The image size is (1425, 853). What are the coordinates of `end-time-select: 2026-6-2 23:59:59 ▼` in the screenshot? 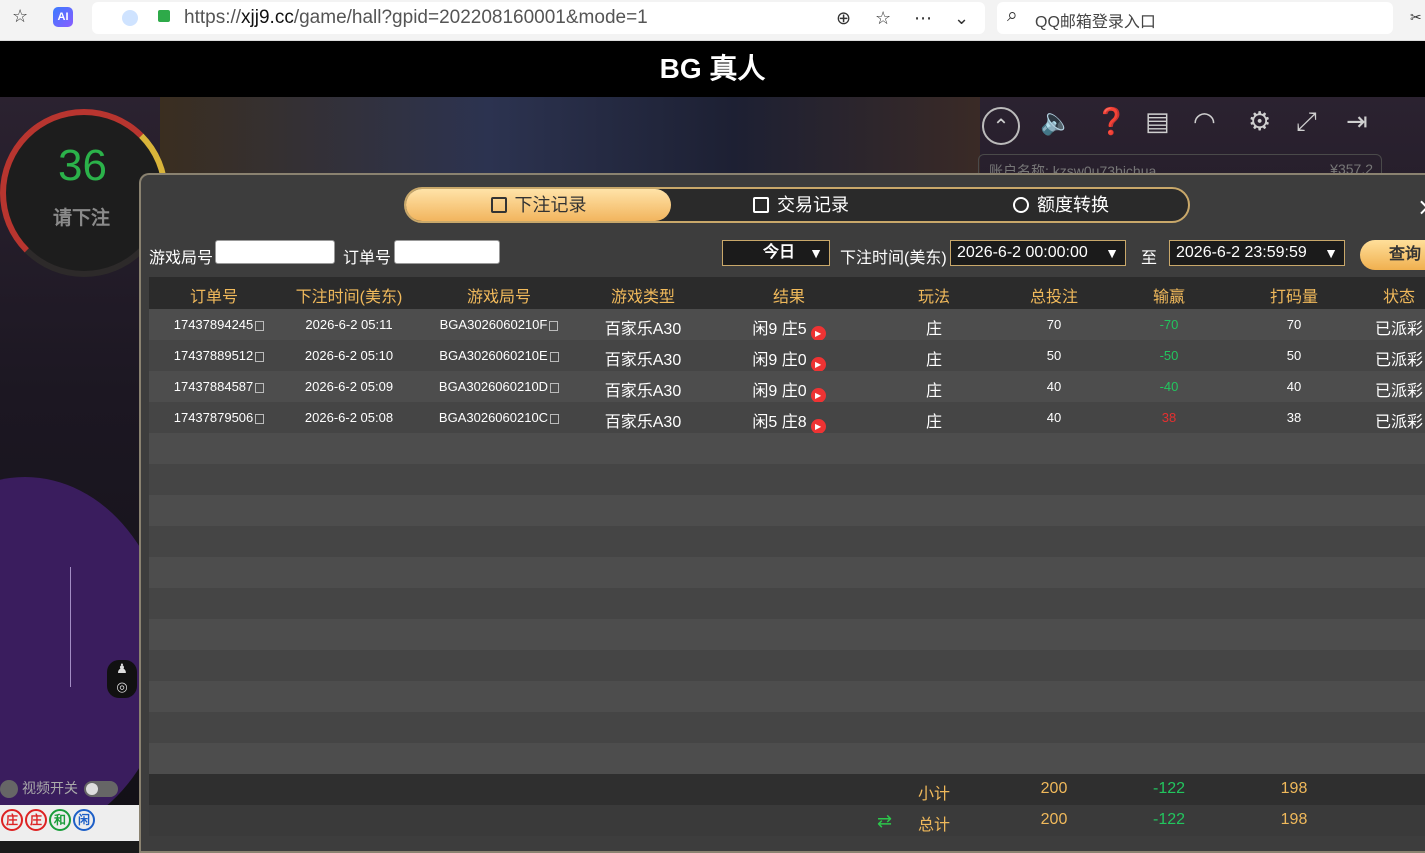 It's located at (1257, 253).